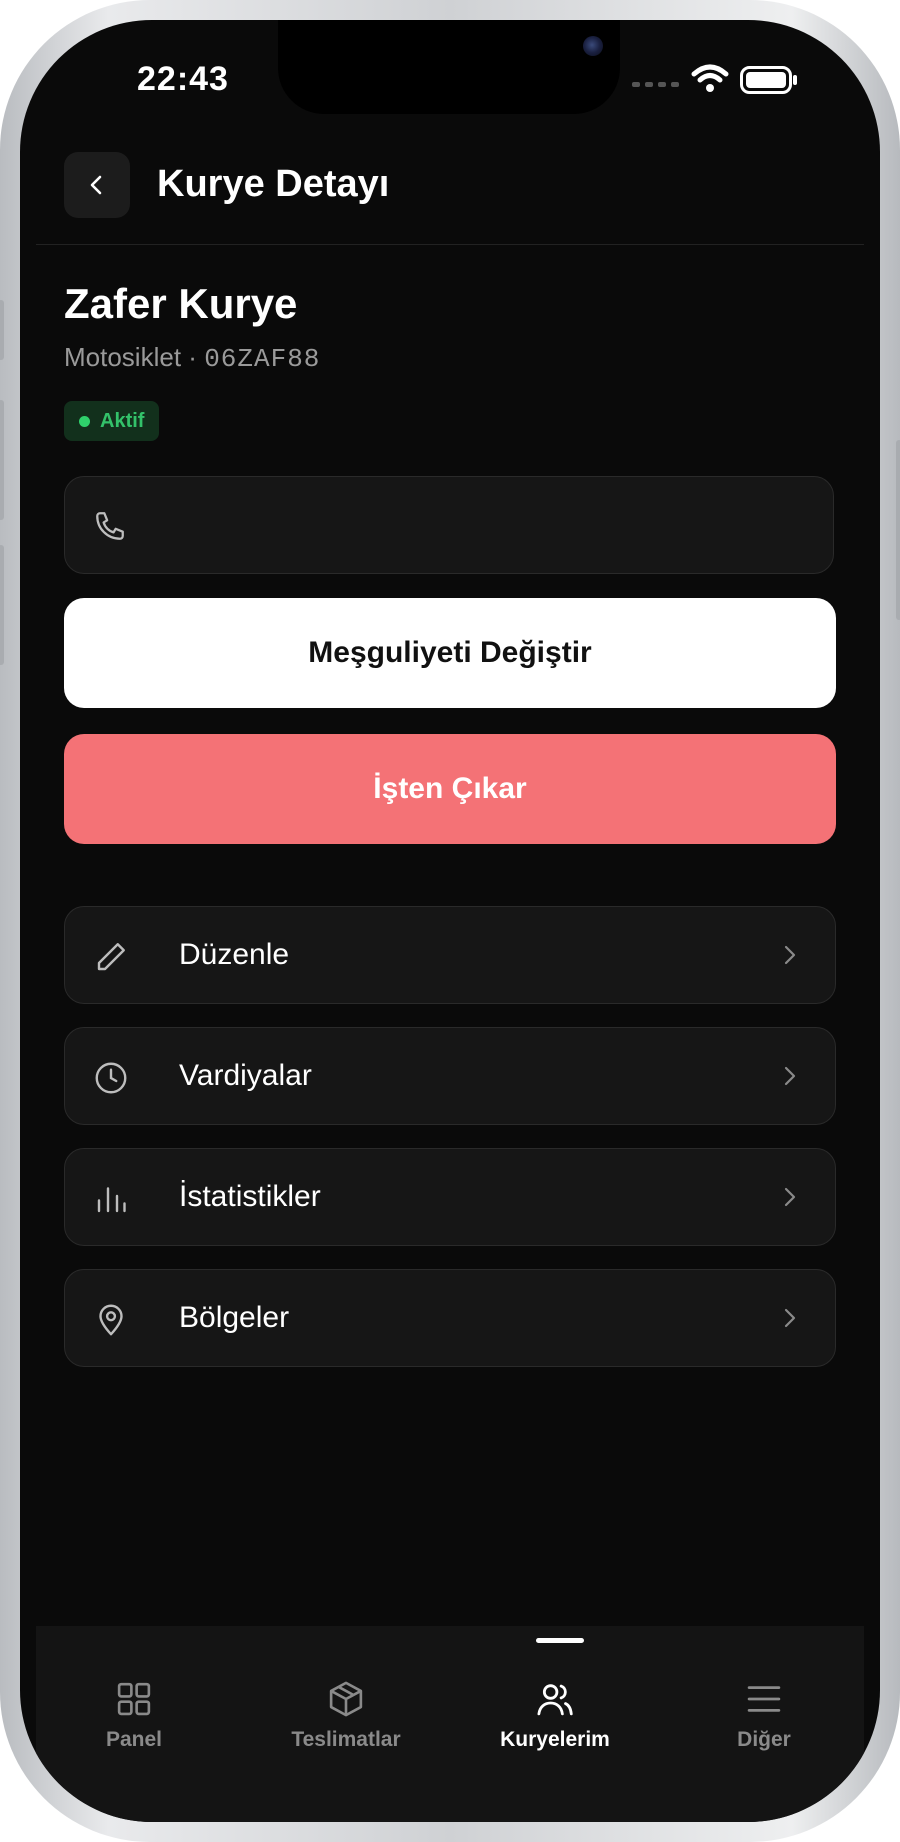 The image size is (900, 1842). I want to click on grid-icon, so click(134, 1699).